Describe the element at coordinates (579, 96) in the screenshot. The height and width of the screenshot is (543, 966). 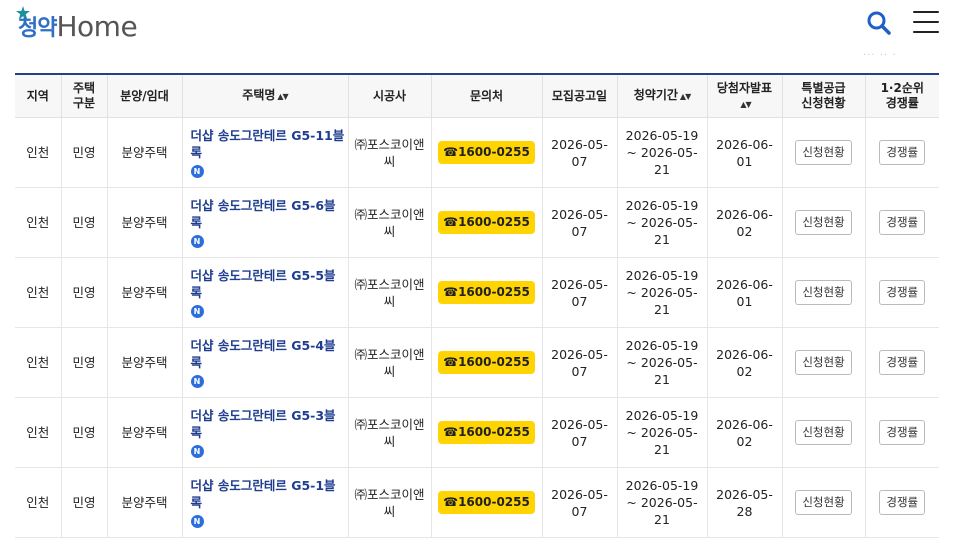
I see `header-notice-date: 모집공고일` at that location.